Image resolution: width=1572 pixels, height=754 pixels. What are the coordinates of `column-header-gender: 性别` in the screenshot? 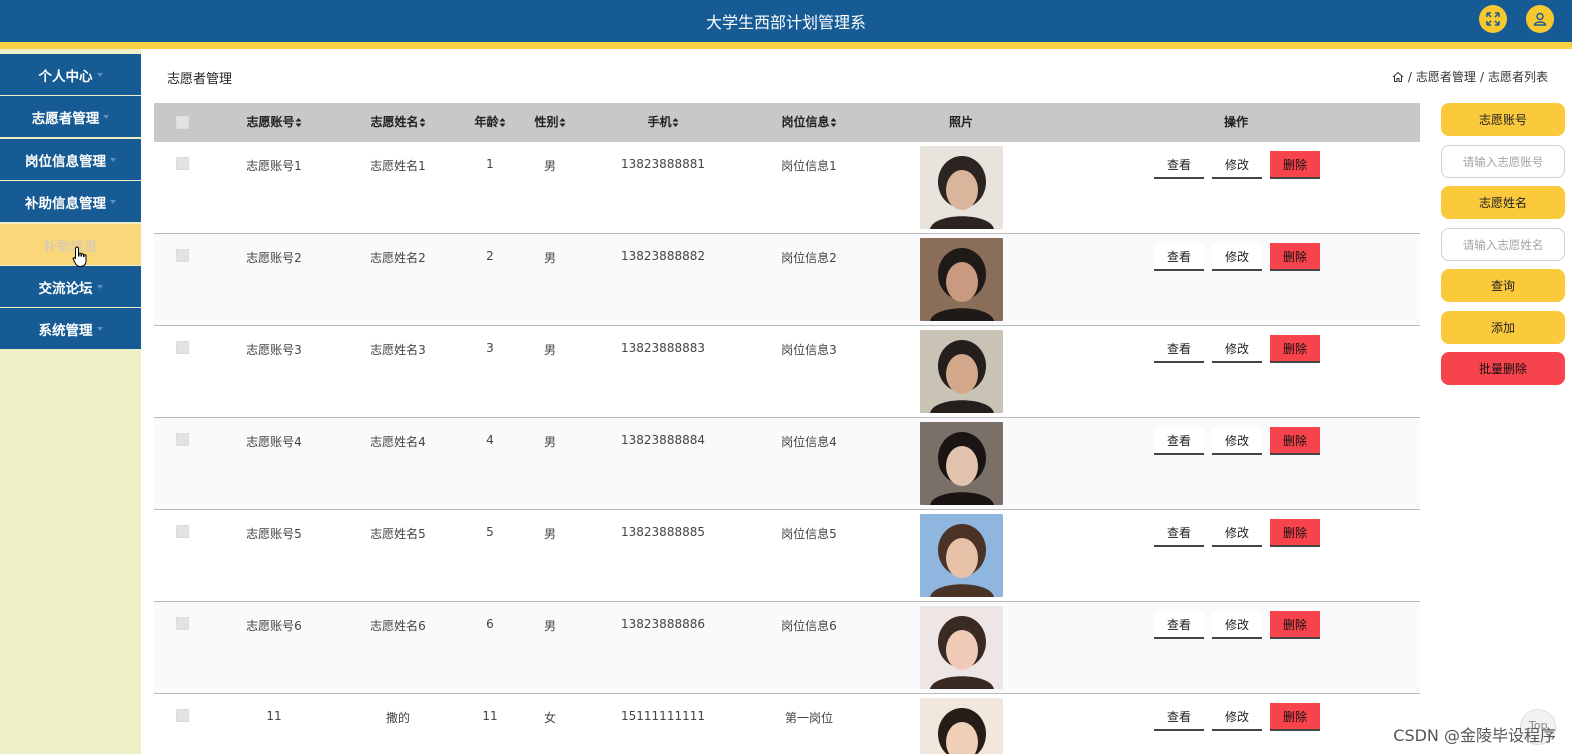 It's located at (550, 122).